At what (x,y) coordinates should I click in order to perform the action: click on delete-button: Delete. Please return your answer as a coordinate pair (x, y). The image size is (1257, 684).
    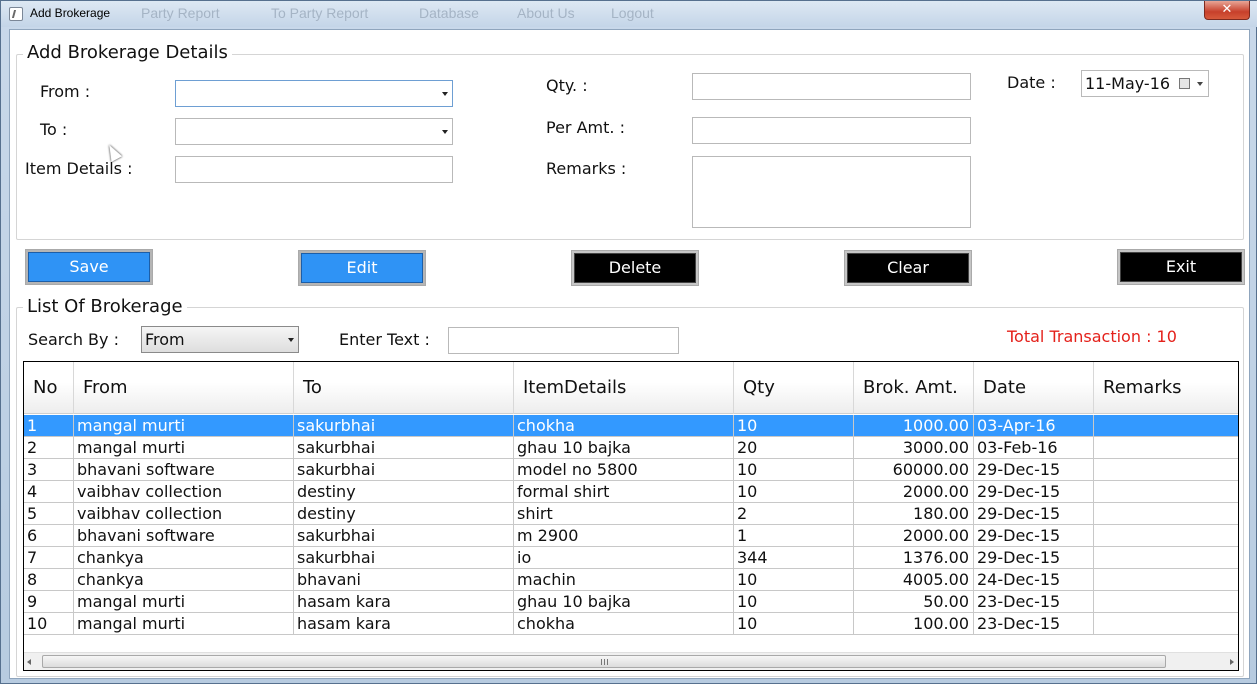
    Looking at the image, I should click on (635, 268).